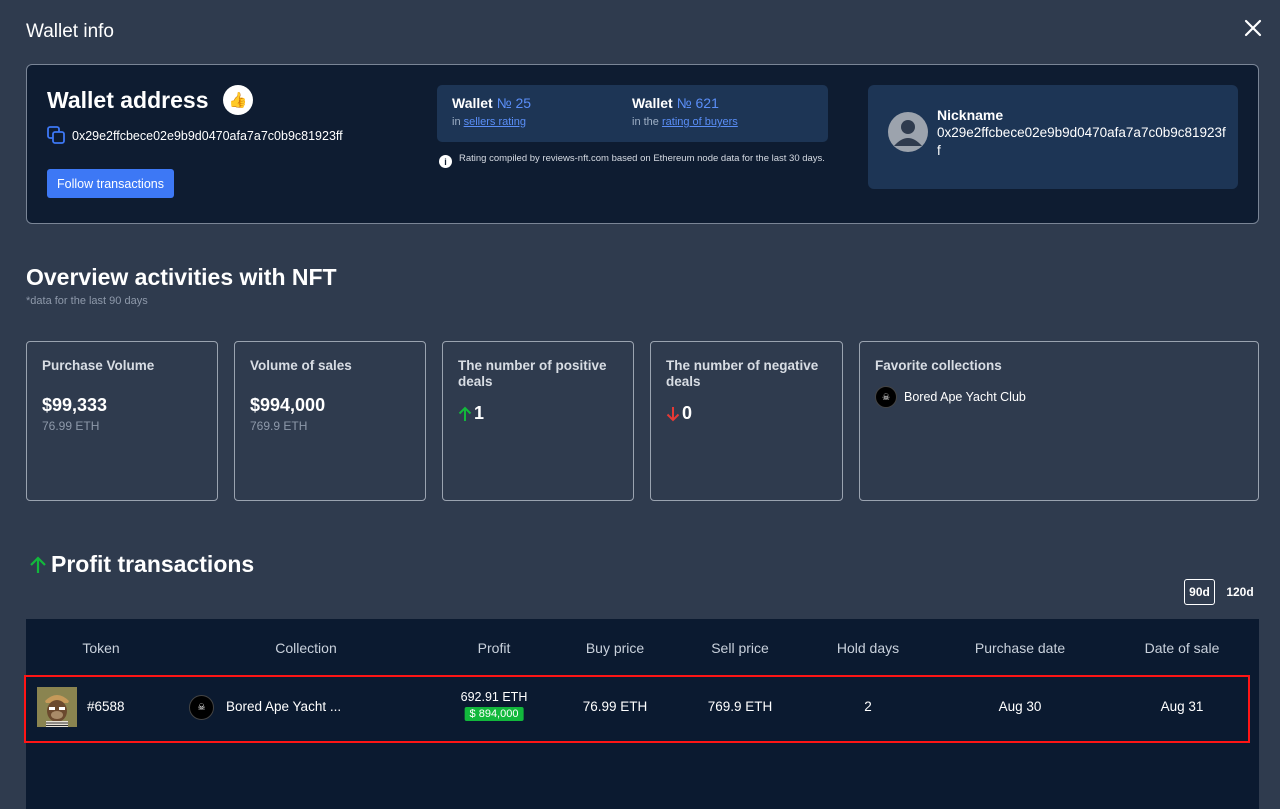  I want to click on negative-deals-card: The number of negative deals 0, so click(746, 421).